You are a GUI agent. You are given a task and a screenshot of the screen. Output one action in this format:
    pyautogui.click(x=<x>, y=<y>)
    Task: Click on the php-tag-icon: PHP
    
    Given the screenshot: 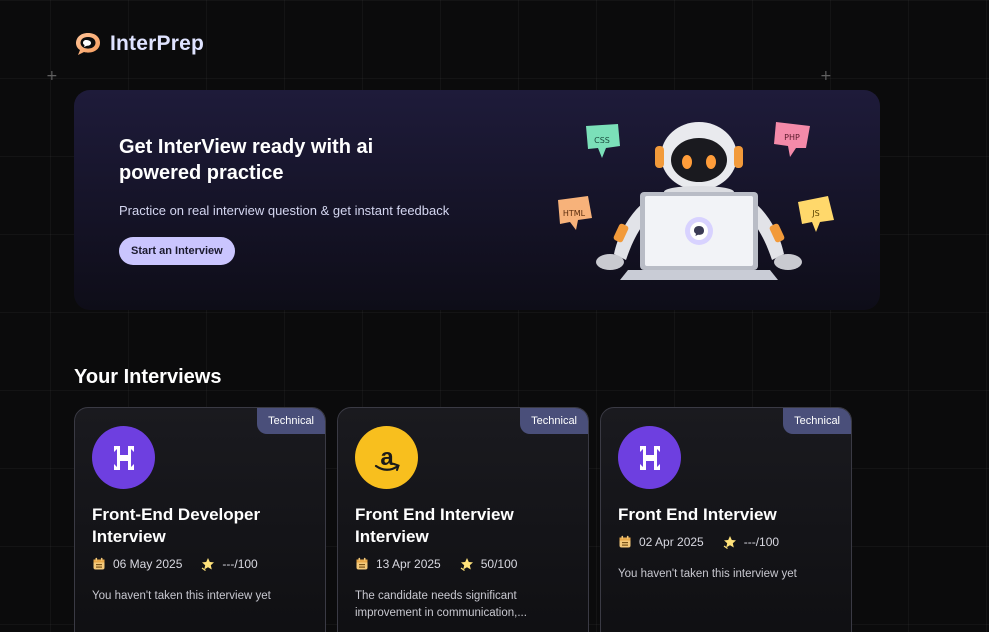 What is the action you would take?
    pyautogui.click(x=792, y=139)
    